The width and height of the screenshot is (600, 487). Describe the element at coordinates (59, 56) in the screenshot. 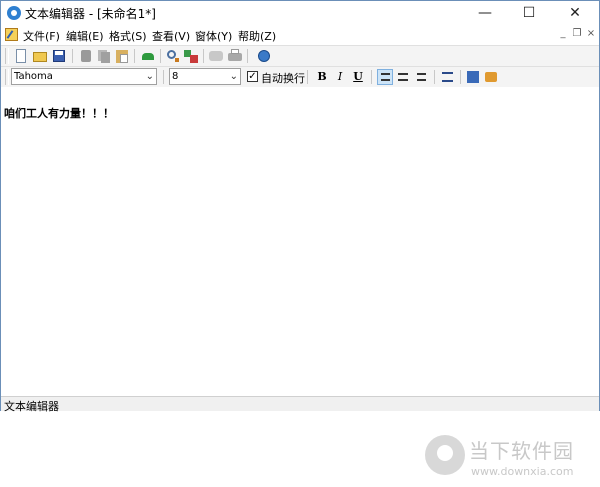

I see `save-icon` at that location.